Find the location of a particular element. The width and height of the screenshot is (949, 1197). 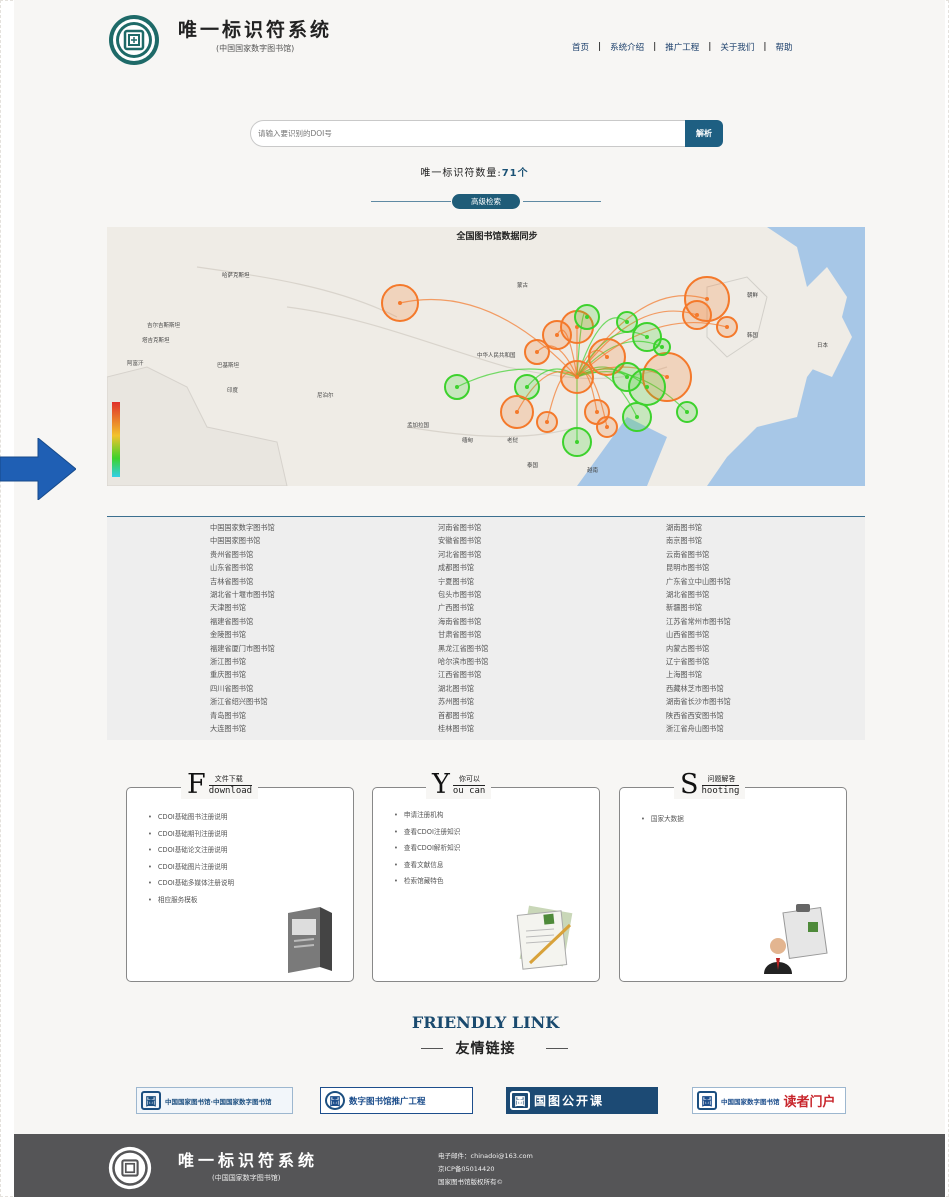

library-item: 首都图书馆 is located at coordinates (463, 715).